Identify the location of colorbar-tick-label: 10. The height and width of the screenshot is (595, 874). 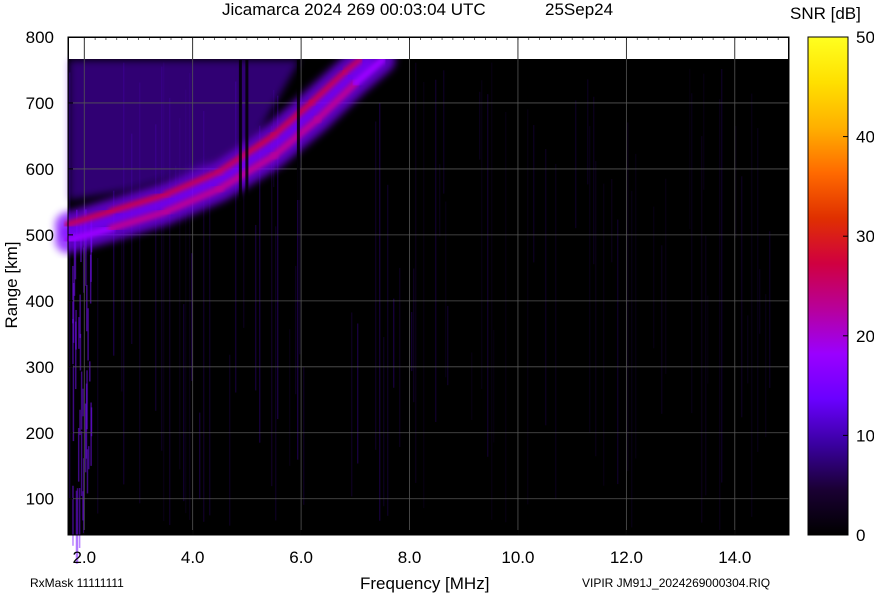
(865, 435).